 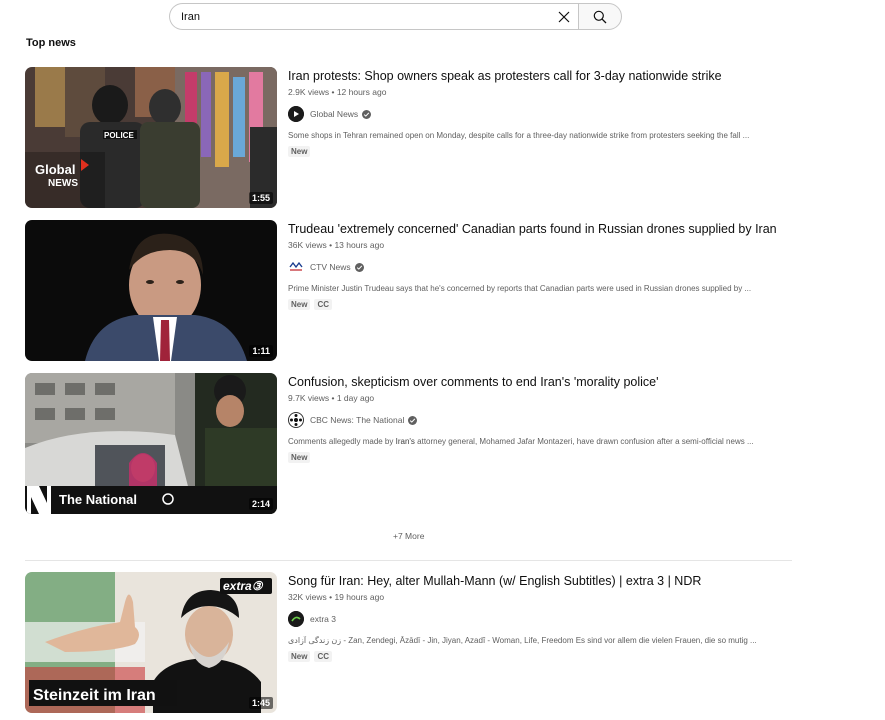 I want to click on ctv-logo-icon, so click(x=296, y=266).